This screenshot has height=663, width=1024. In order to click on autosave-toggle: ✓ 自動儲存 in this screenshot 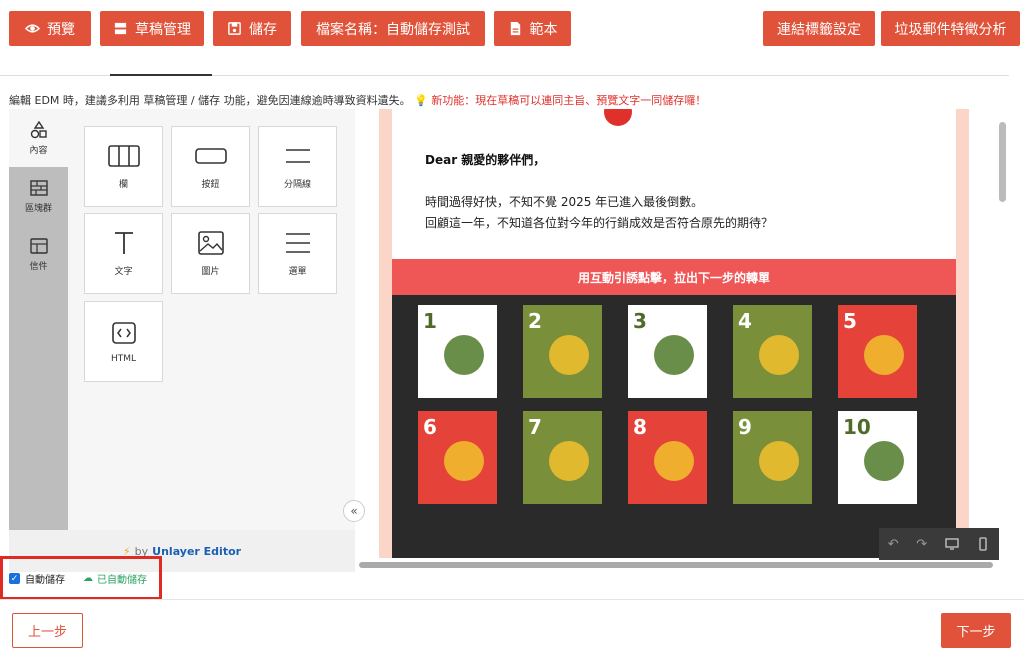, I will do `click(37, 578)`.